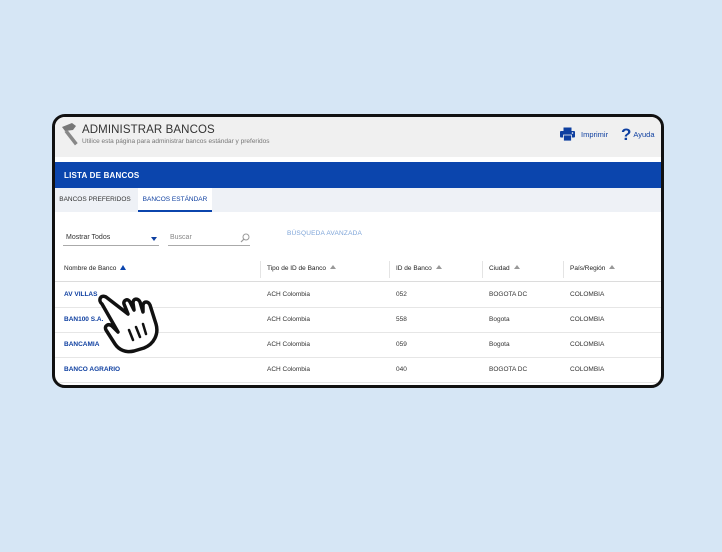  Describe the element at coordinates (102, 175) in the screenshot. I see `section-title: LISTA DE BANCOS` at that location.